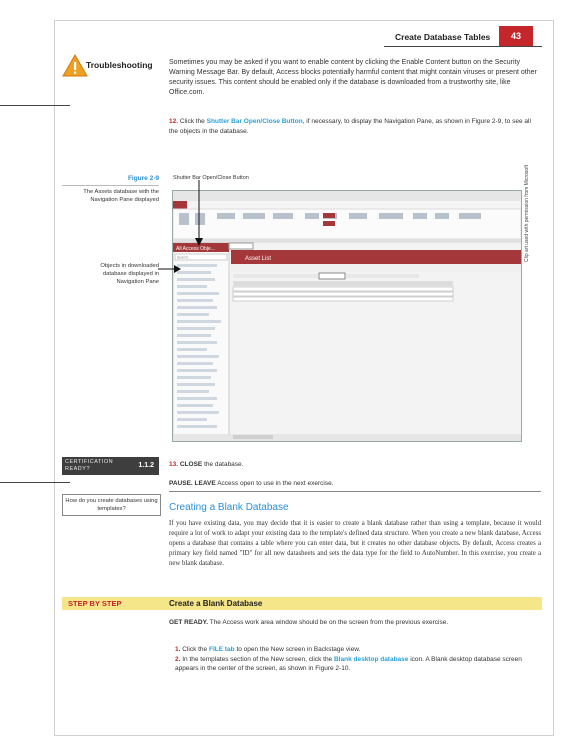  Describe the element at coordinates (119, 65) in the screenshot. I see `troubleshooting-label: Troubleshooting` at that location.